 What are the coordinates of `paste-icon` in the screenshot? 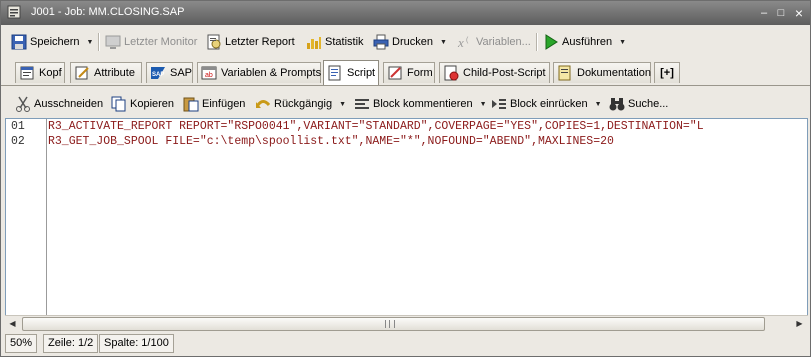 It's located at (191, 104).